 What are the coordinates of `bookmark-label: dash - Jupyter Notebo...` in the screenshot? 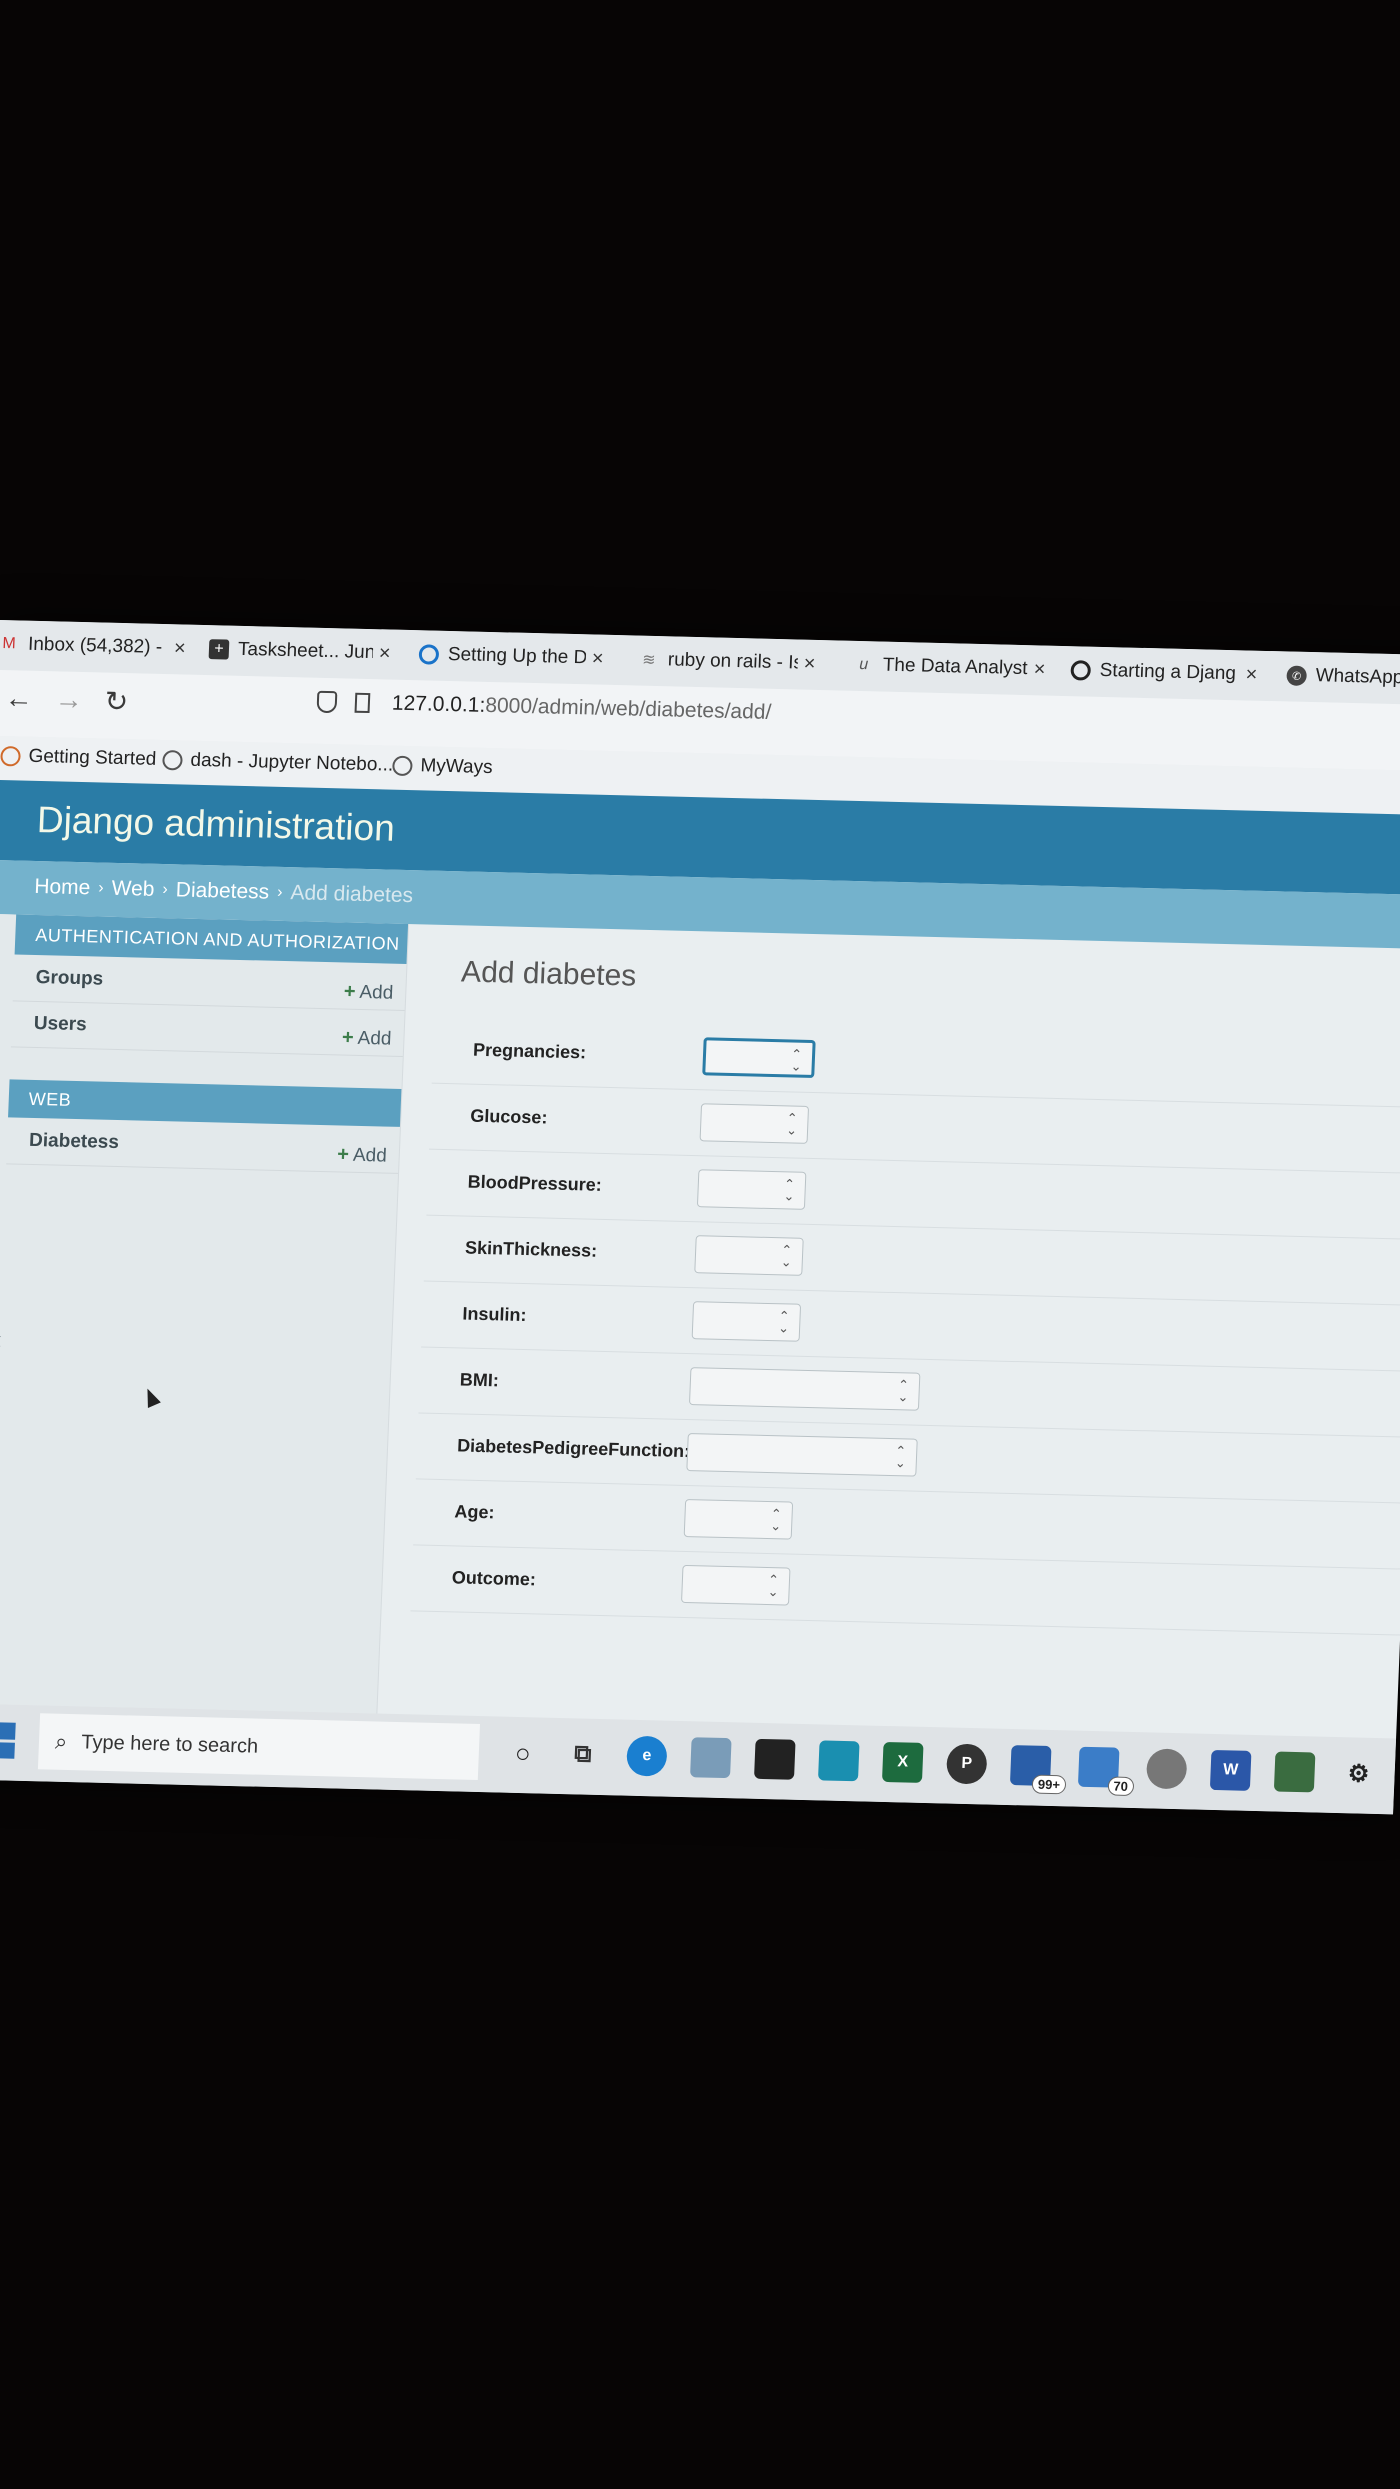 It's located at (292, 762).